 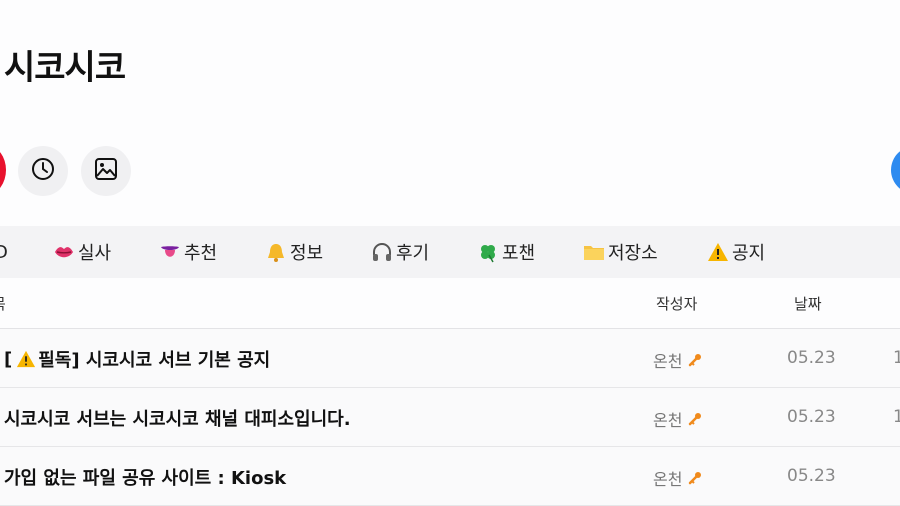 I want to click on search-button, so click(x=895, y=170).